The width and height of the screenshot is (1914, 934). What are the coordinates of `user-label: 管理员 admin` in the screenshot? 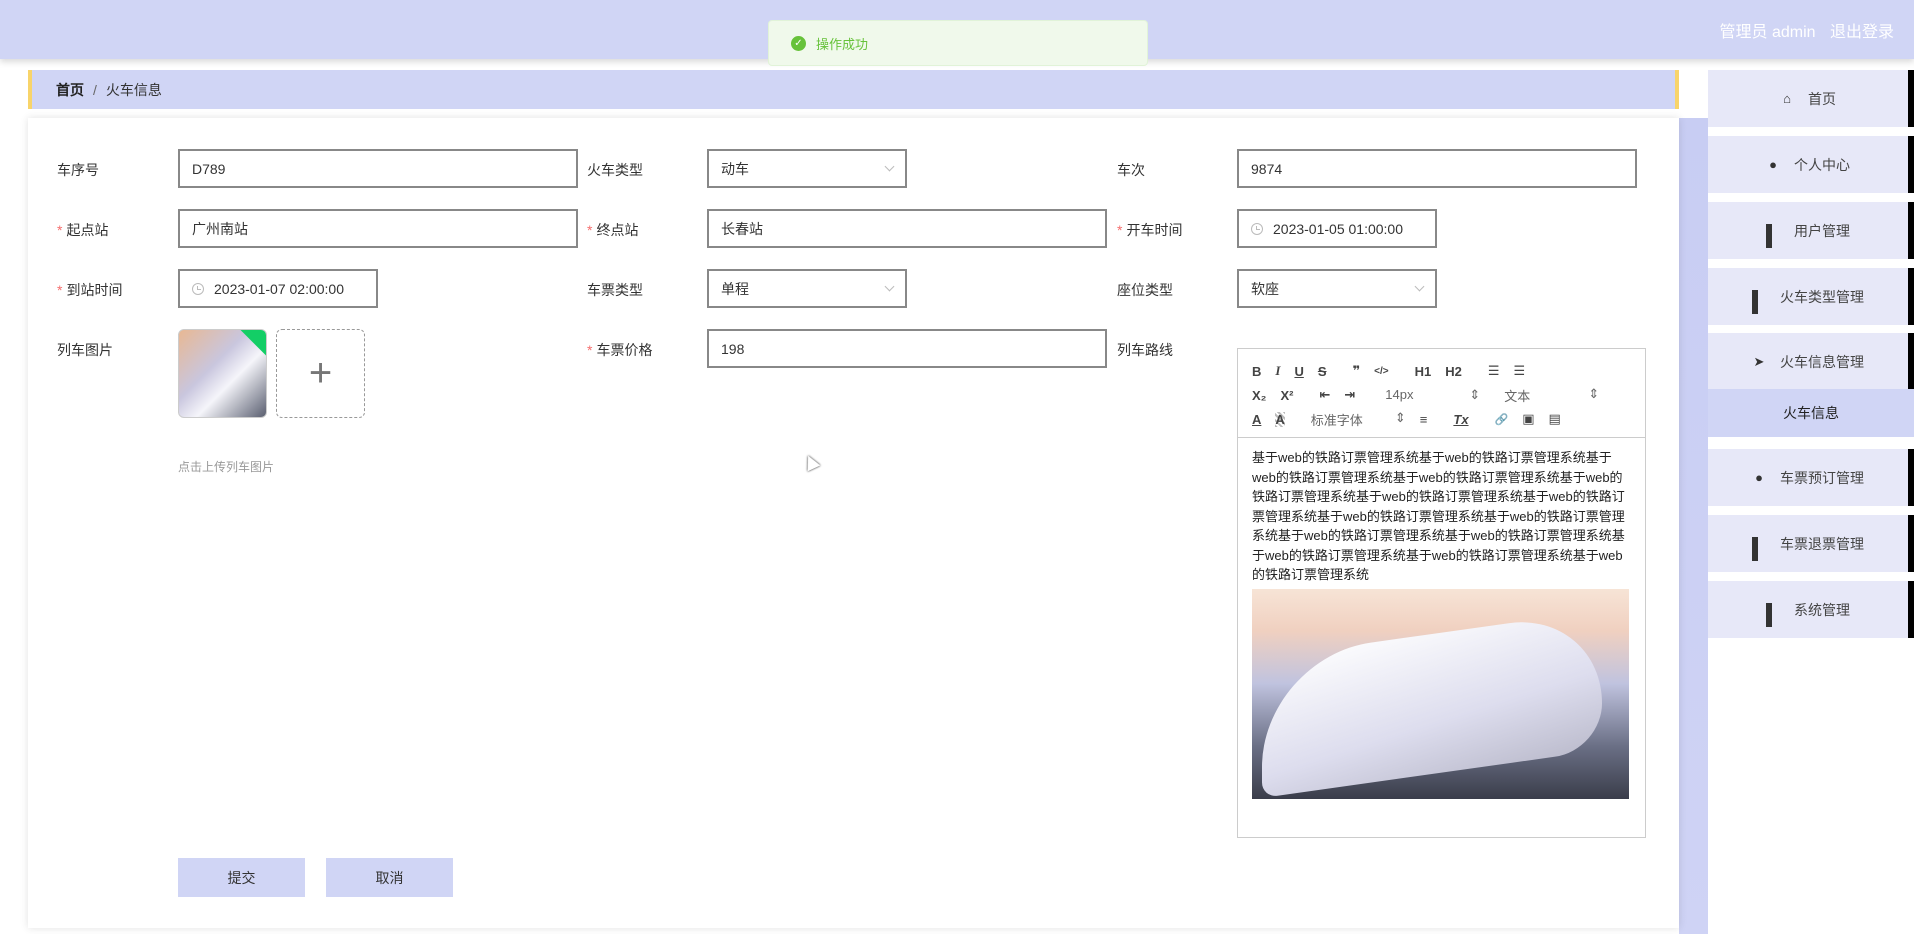 It's located at (1767, 32).